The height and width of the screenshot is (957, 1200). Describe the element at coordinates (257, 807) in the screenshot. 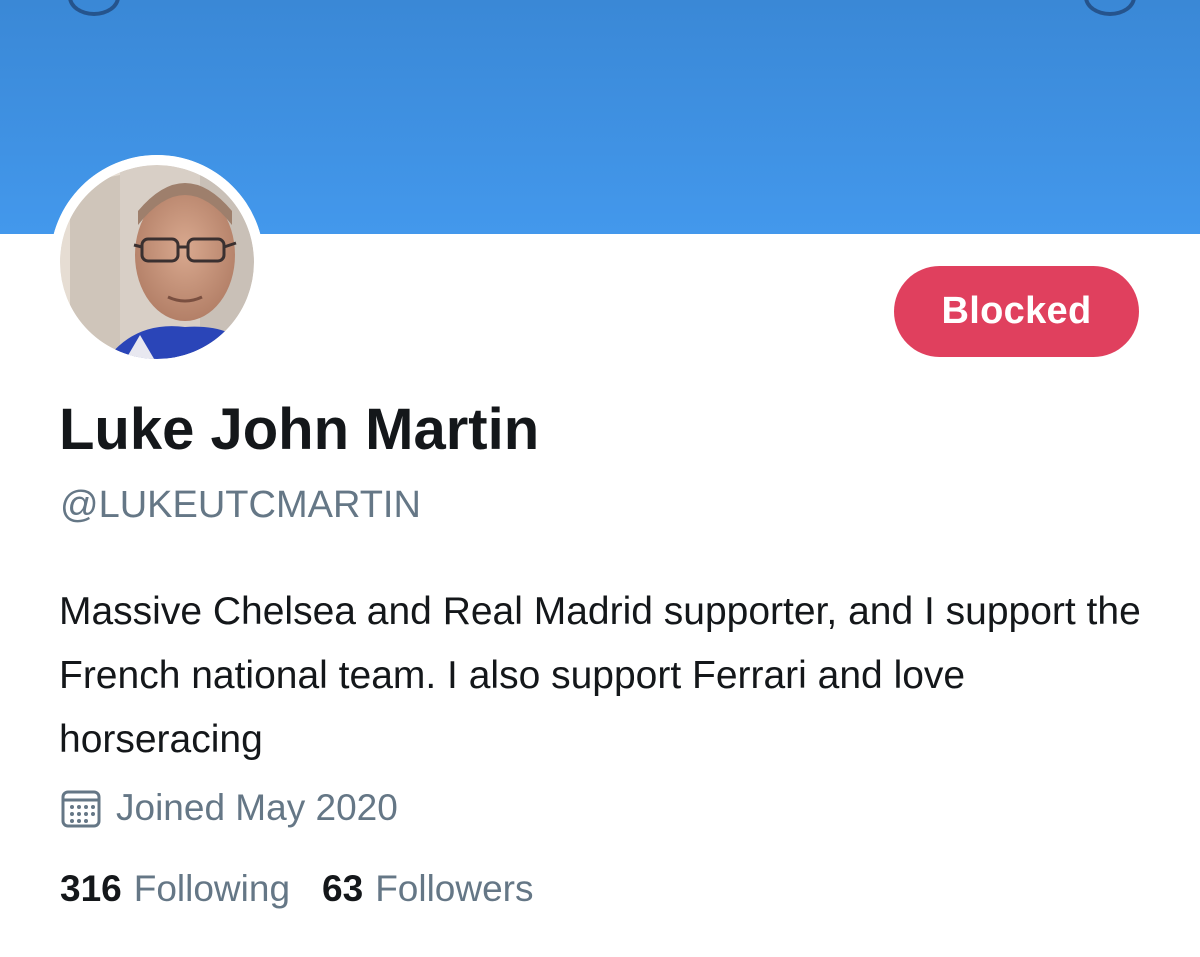

I see `joined-date: Joined May 2020` at that location.